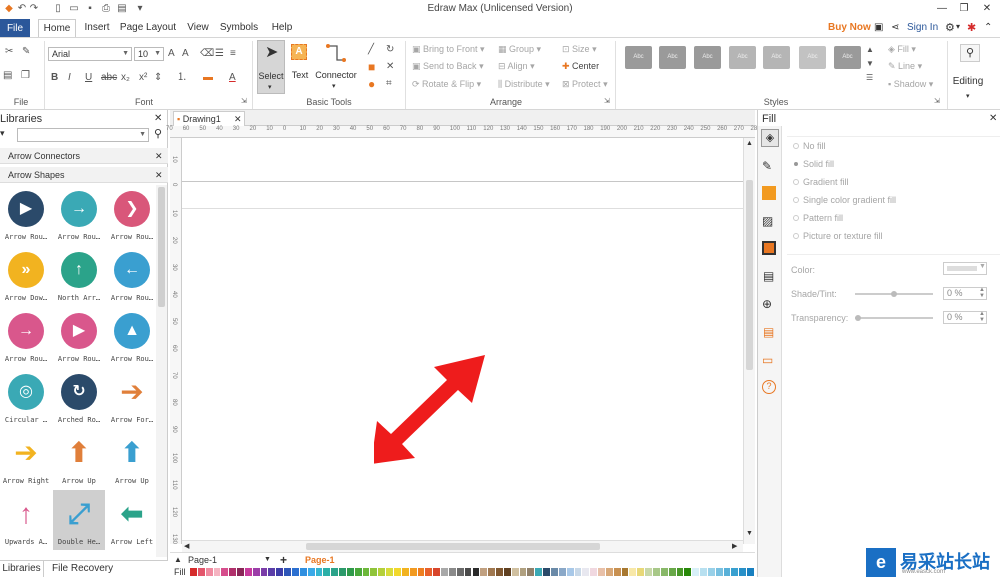  I want to click on connector-tool-button: Connector ▾, so click(336, 67).